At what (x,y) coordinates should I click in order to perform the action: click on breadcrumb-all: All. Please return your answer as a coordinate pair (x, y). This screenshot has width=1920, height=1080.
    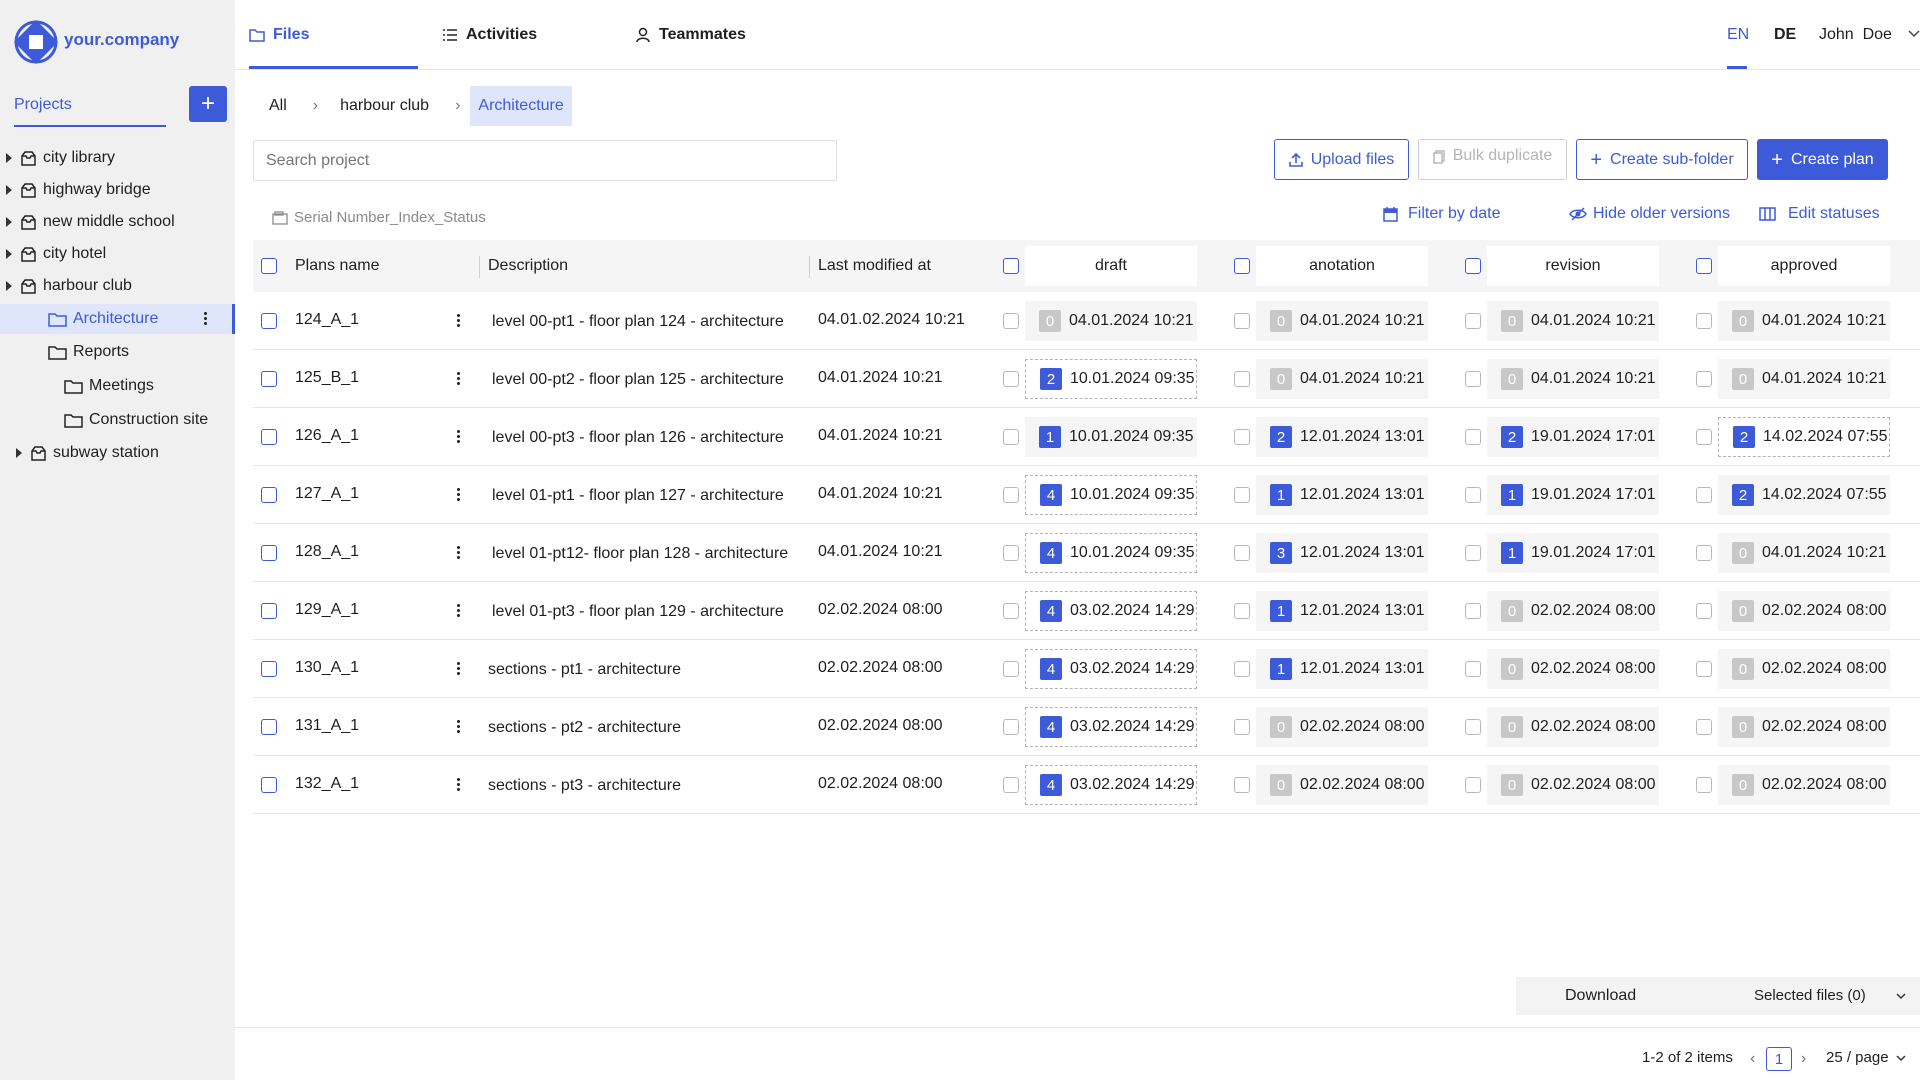
    Looking at the image, I should click on (278, 106).